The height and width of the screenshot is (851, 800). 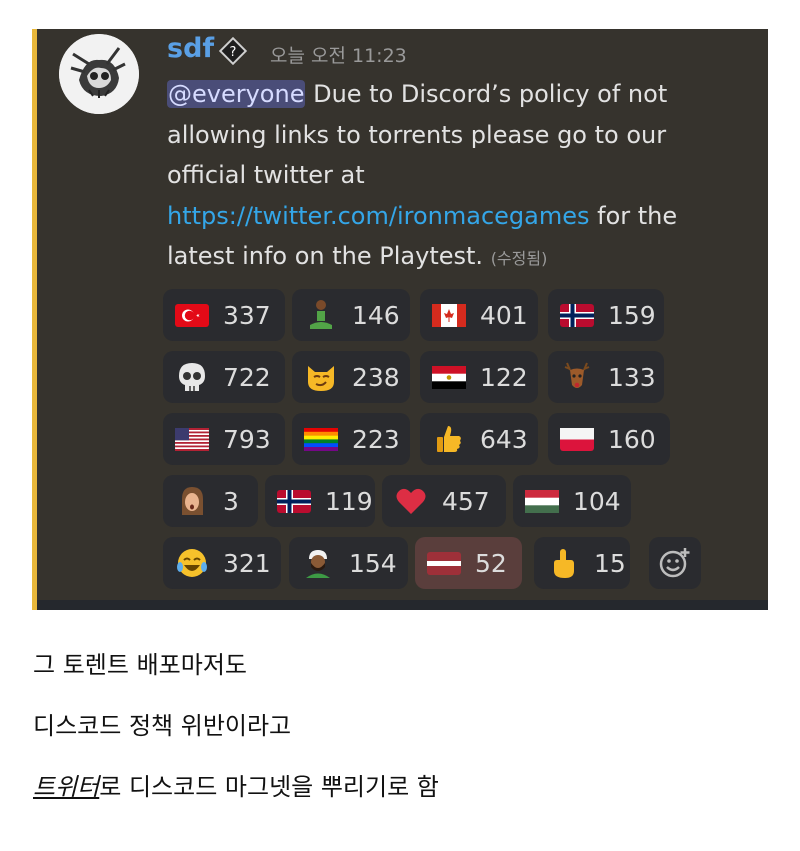 I want to click on reaction-count: 793, so click(x=247, y=439).